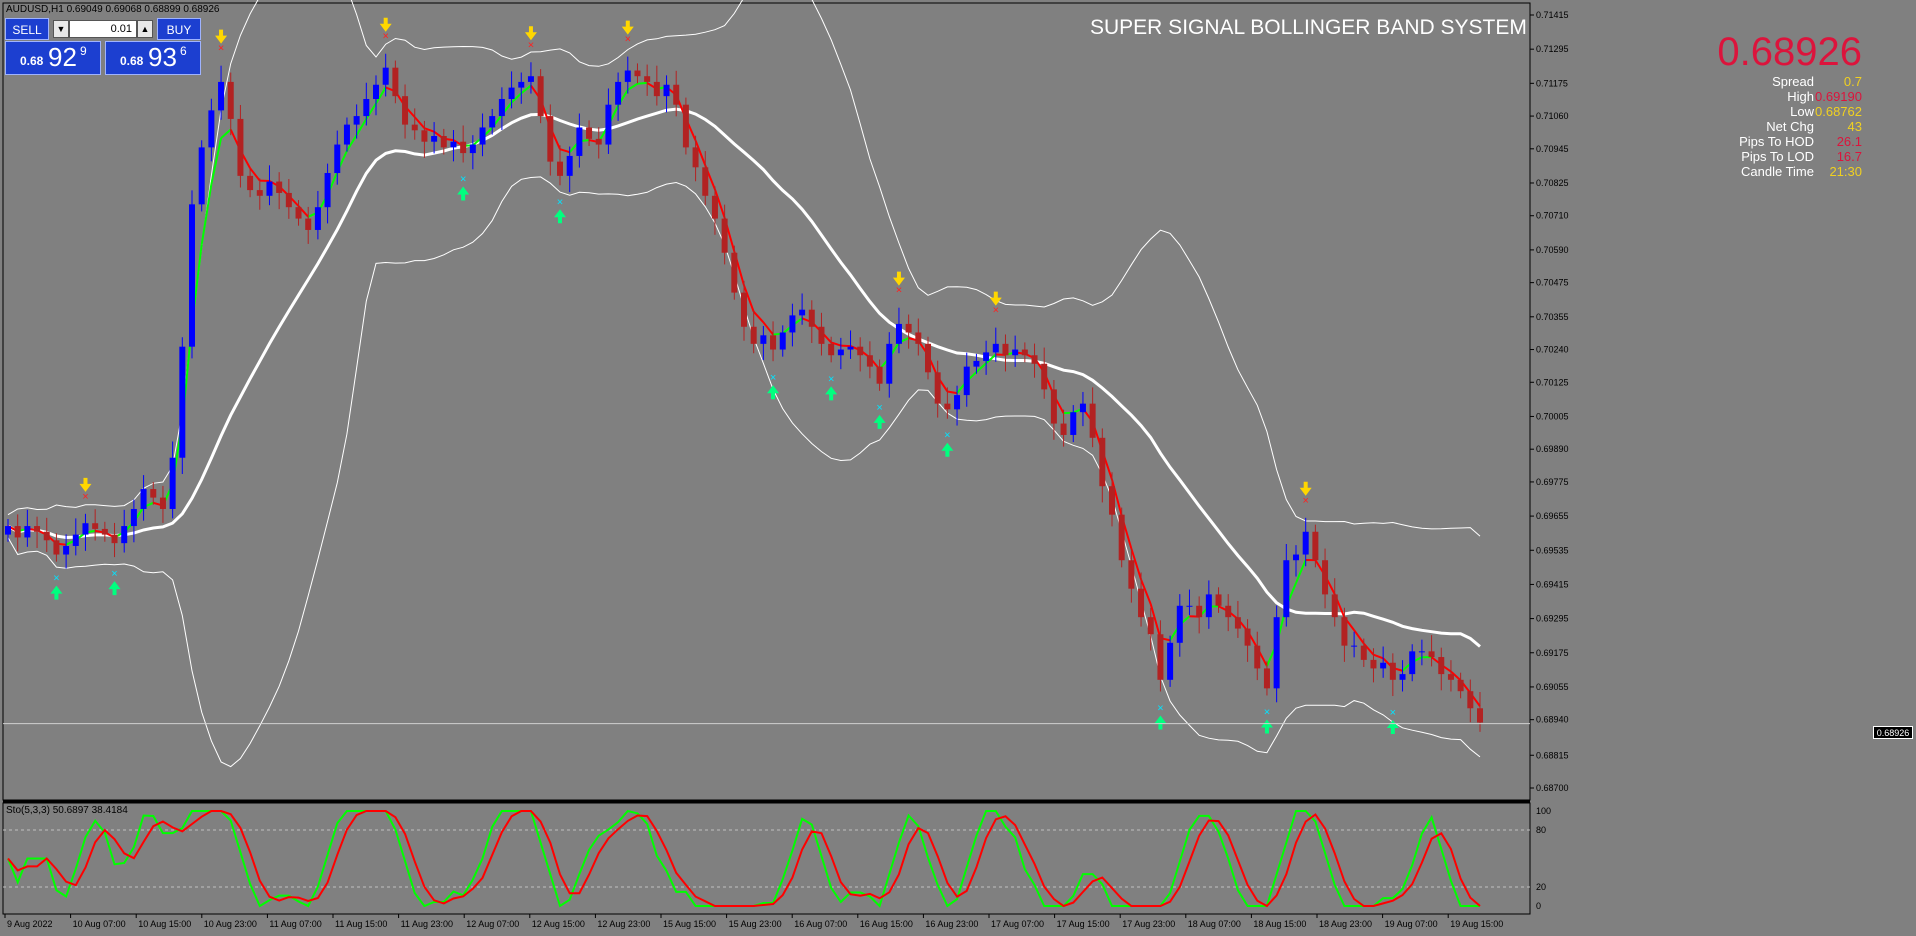 The image size is (1916, 936). Describe the element at coordinates (145, 29) in the screenshot. I see `lot-increase-button: ▲` at that location.